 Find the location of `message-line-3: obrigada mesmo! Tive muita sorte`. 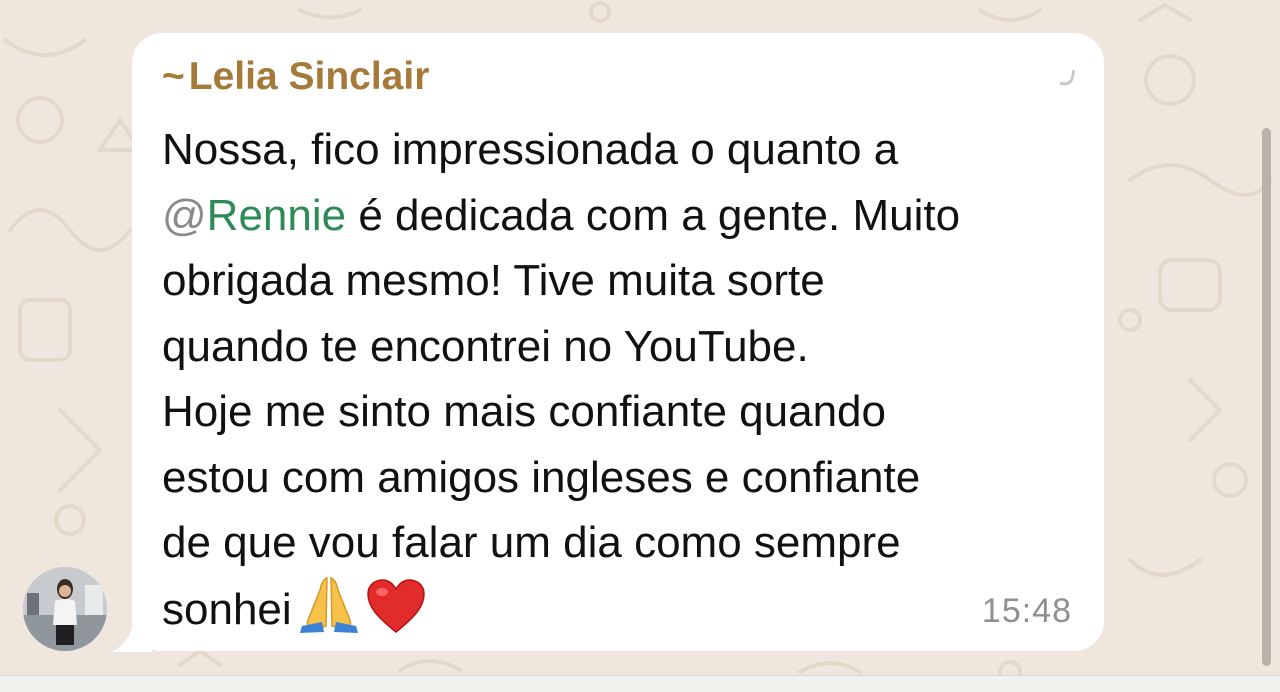

message-line-3: obrigada mesmo! Tive muita sorte is located at coordinates (493, 280).